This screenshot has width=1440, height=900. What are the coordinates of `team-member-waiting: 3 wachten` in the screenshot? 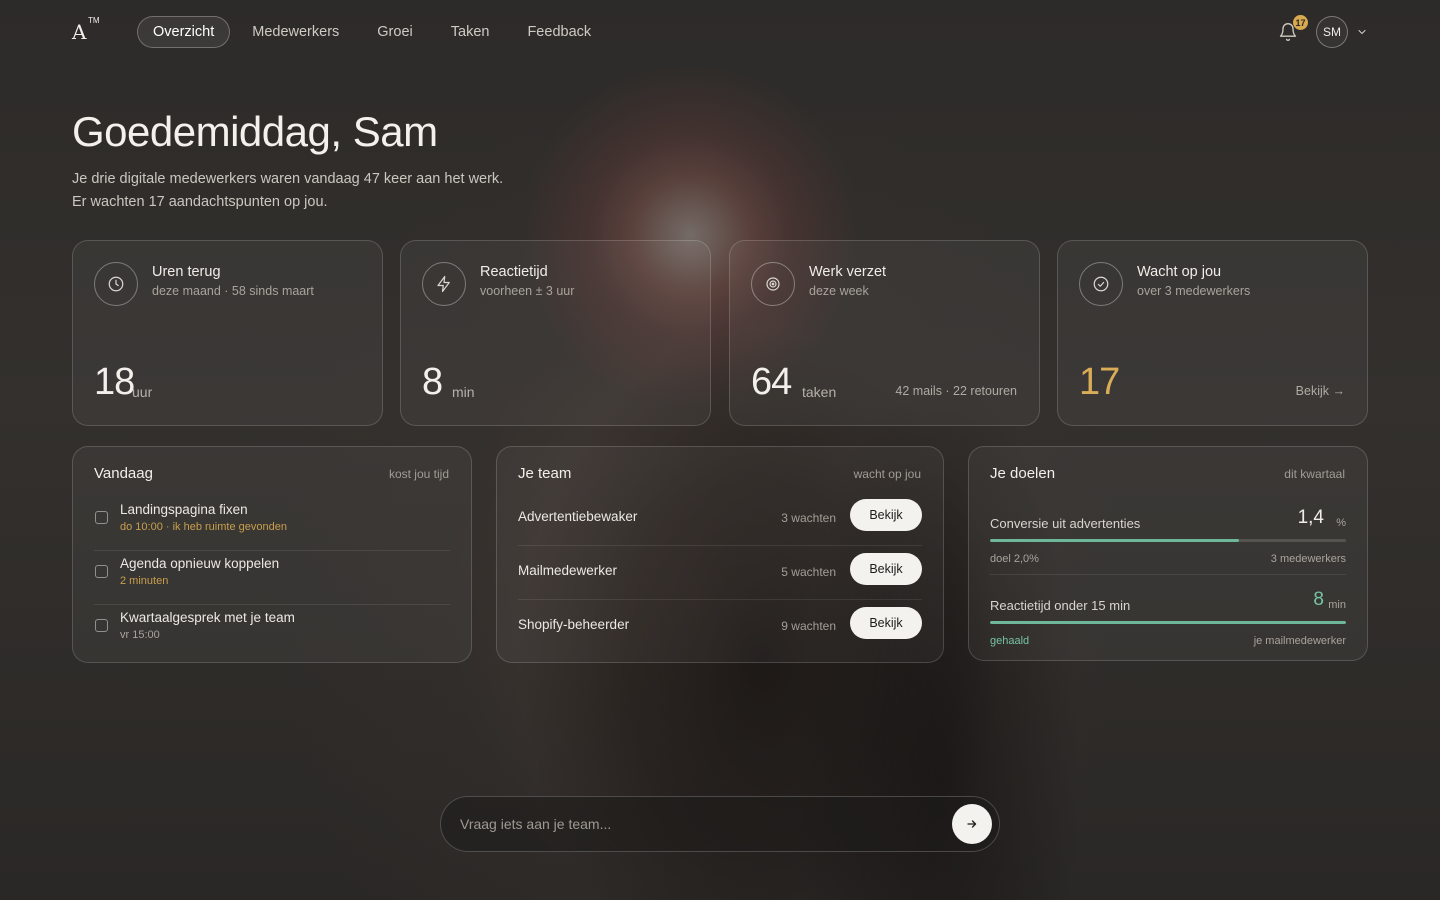 It's located at (808, 518).